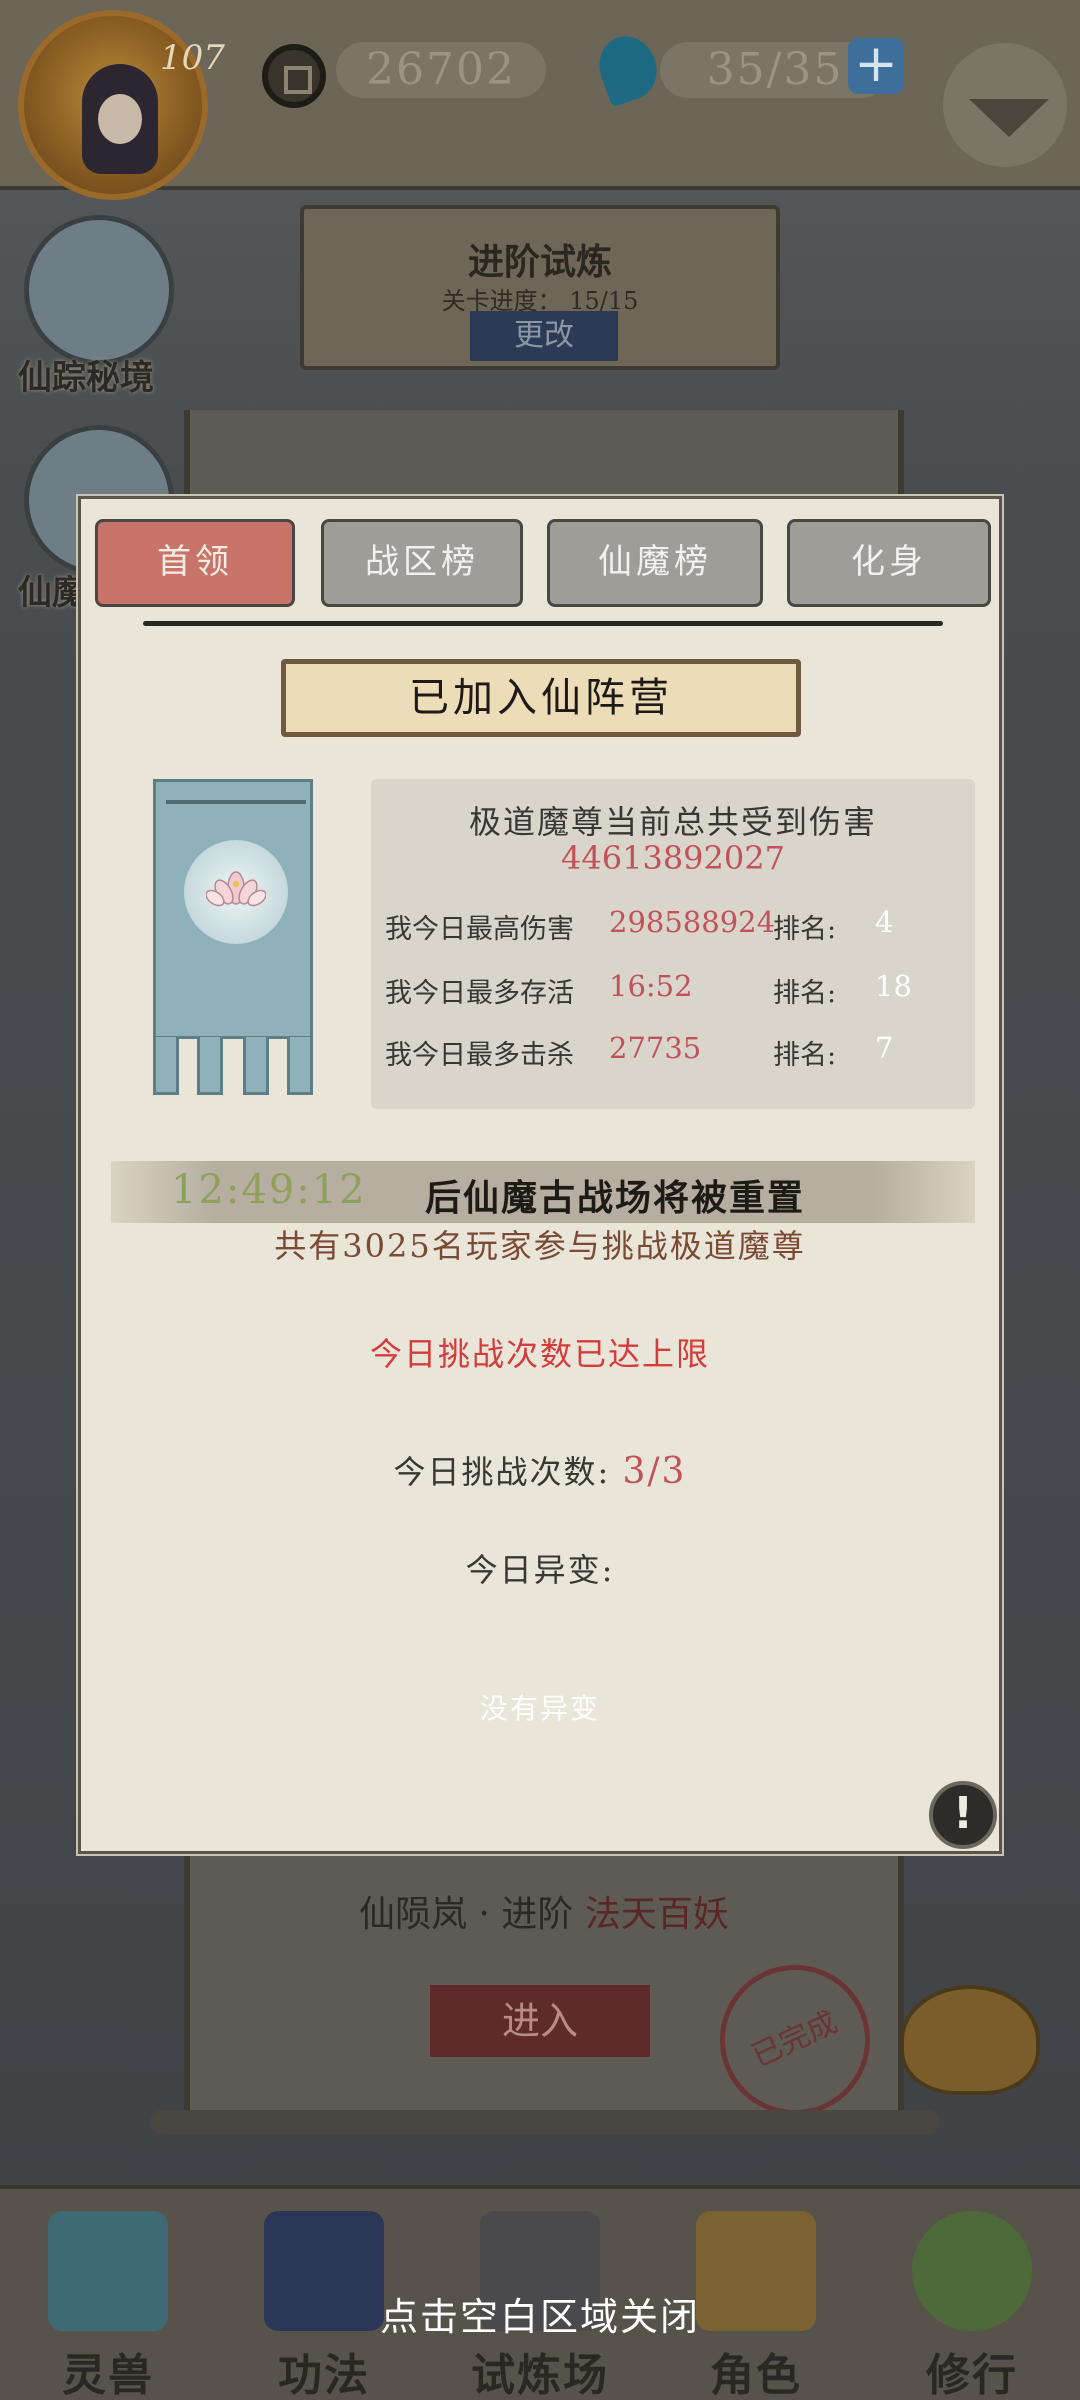 The height and width of the screenshot is (2400, 1080). Describe the element at coordinates (655, 563) in the screenshot. I see `tab-xianmobang: 仙魔榜` at that location.